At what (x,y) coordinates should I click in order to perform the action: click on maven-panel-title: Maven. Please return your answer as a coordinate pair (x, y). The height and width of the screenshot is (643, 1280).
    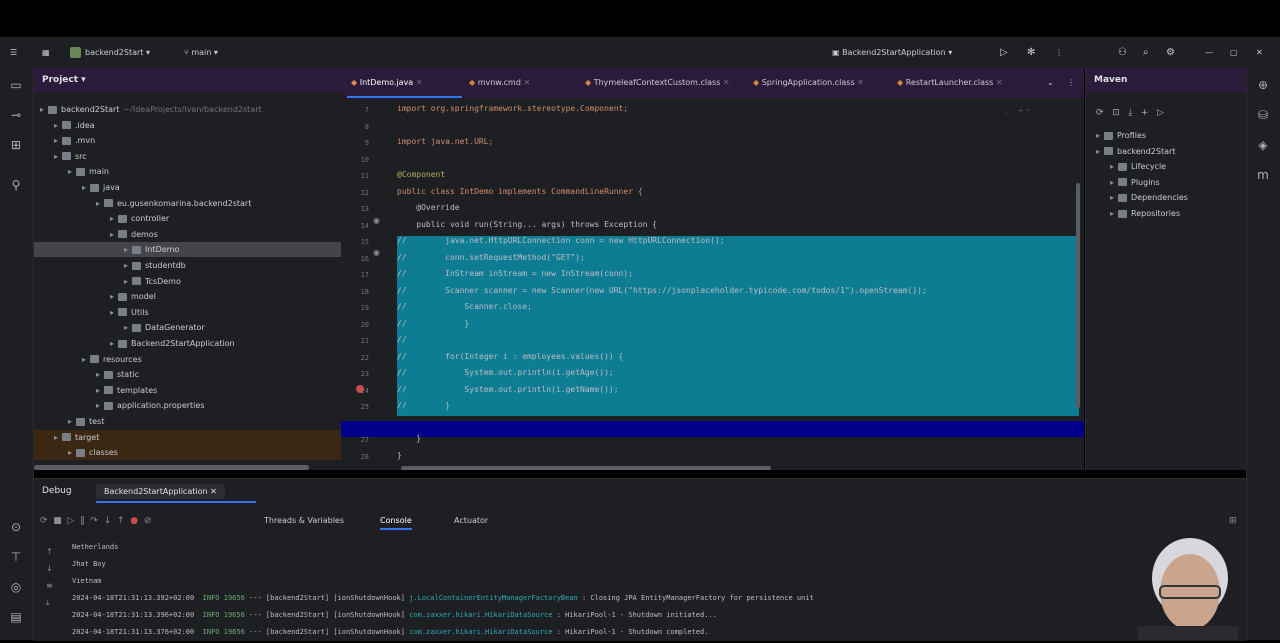
    Looking at the image, I should click on (1110, 80).